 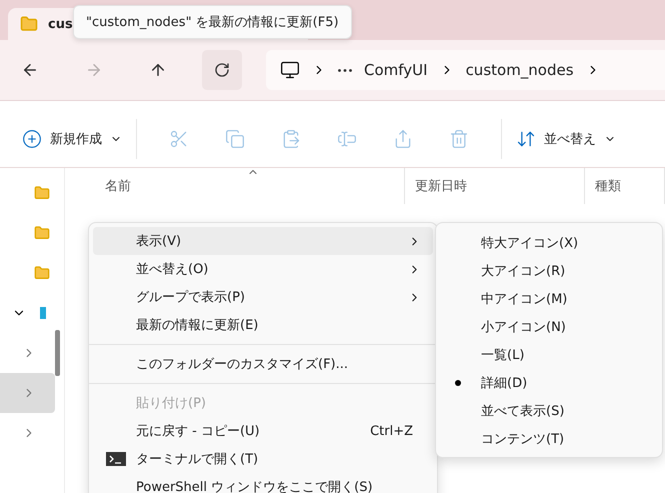 What do you see at coordinates (495, 186) in the screenshot?
I see `column-header: 更新日時` at bounding box center [495, 186].